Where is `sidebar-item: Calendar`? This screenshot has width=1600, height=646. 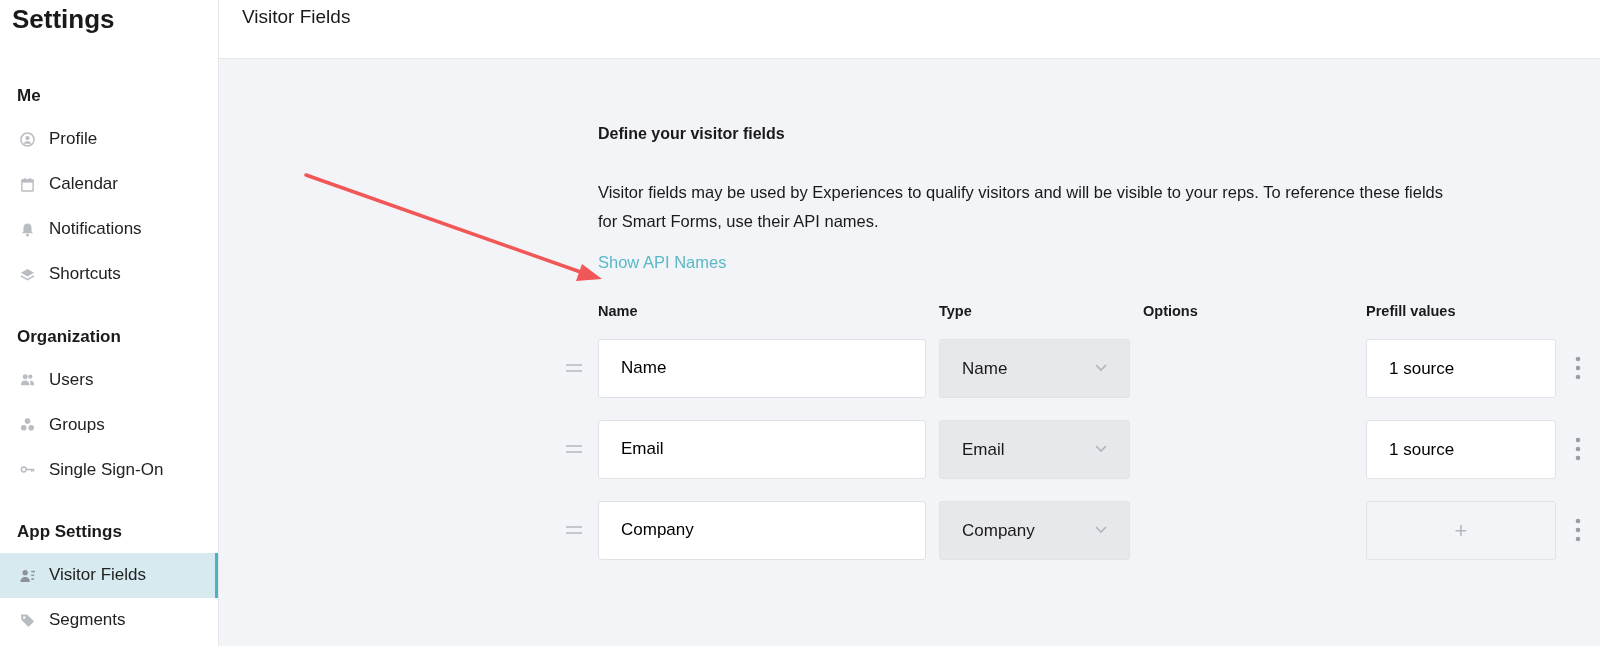 sidebar-item: Calendar is located at coordinates (109, 184).